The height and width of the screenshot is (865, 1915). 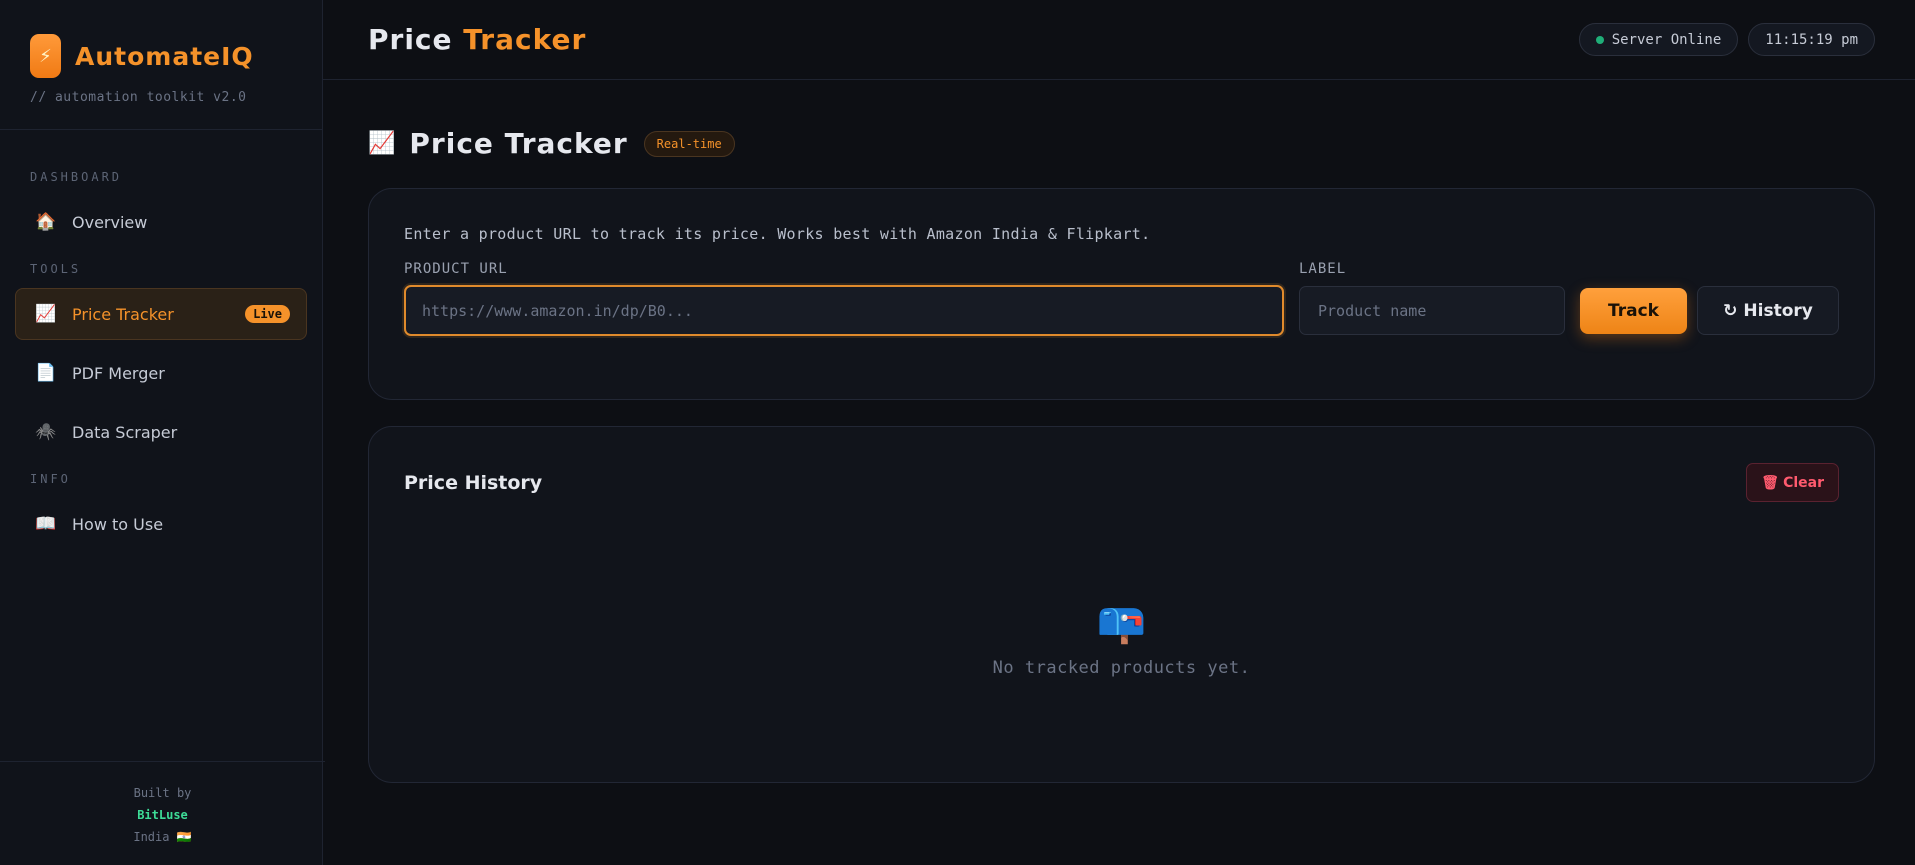 I want to click on track-button: Track, so click(x=1633, y=310).